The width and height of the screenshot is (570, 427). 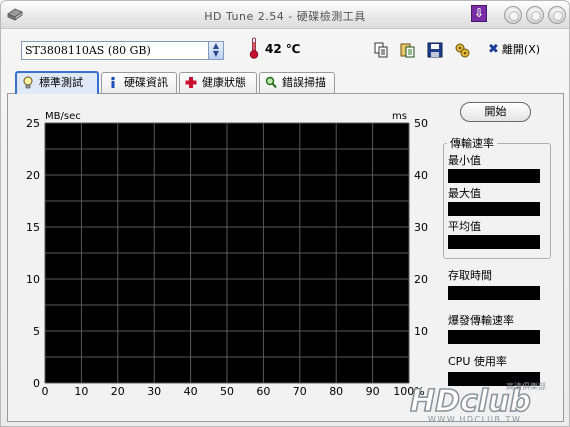 What do you see at coordinates (421, 331) in the screenshot?
I see `y-tick-label-right: 10` at bounding box center [421, 331].